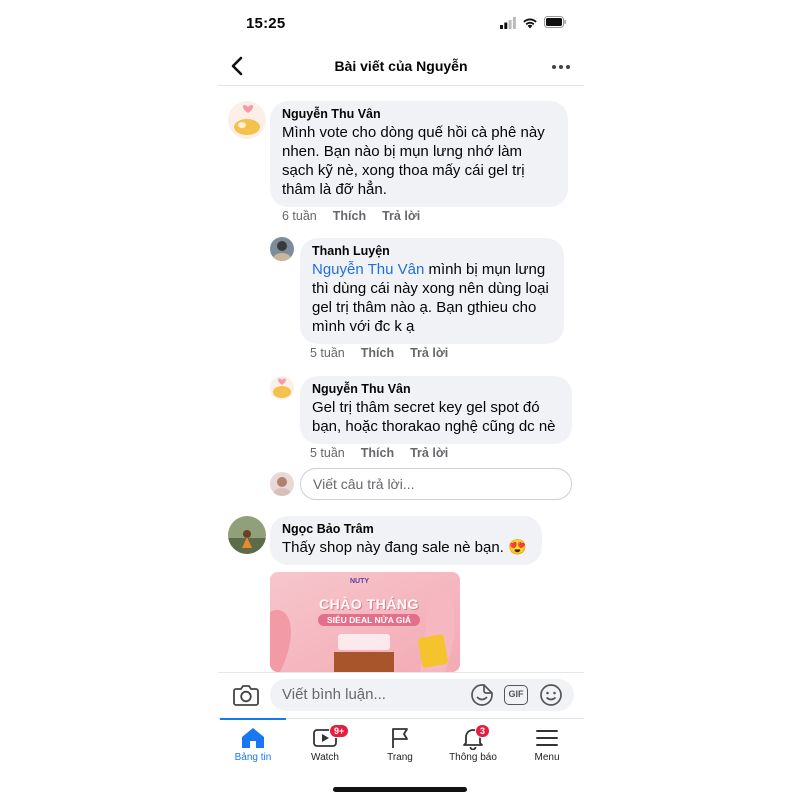 This screenshot has height=800, width=800. Describe the element at coordinates (368, 269) in the screenshot. I see `mention-link: Nguyễn Thu Vân` at that location.